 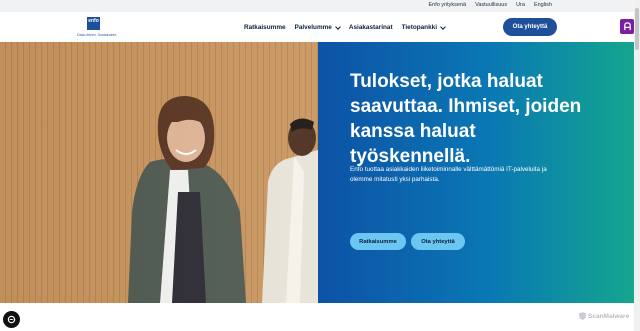 I want to click on nav-item-tietopankki: Tietopankki, so click(x=423, y=27).